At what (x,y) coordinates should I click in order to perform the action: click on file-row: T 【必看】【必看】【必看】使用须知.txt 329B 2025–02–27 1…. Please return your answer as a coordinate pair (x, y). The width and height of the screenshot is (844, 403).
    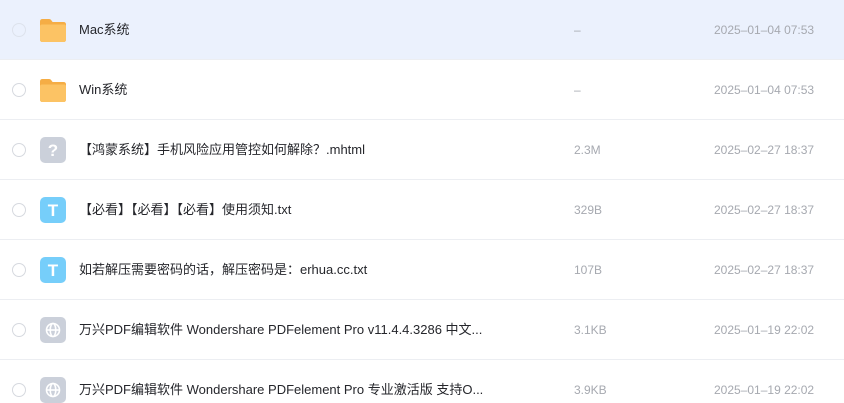
    Looking at the image, I should click on (422, 210).